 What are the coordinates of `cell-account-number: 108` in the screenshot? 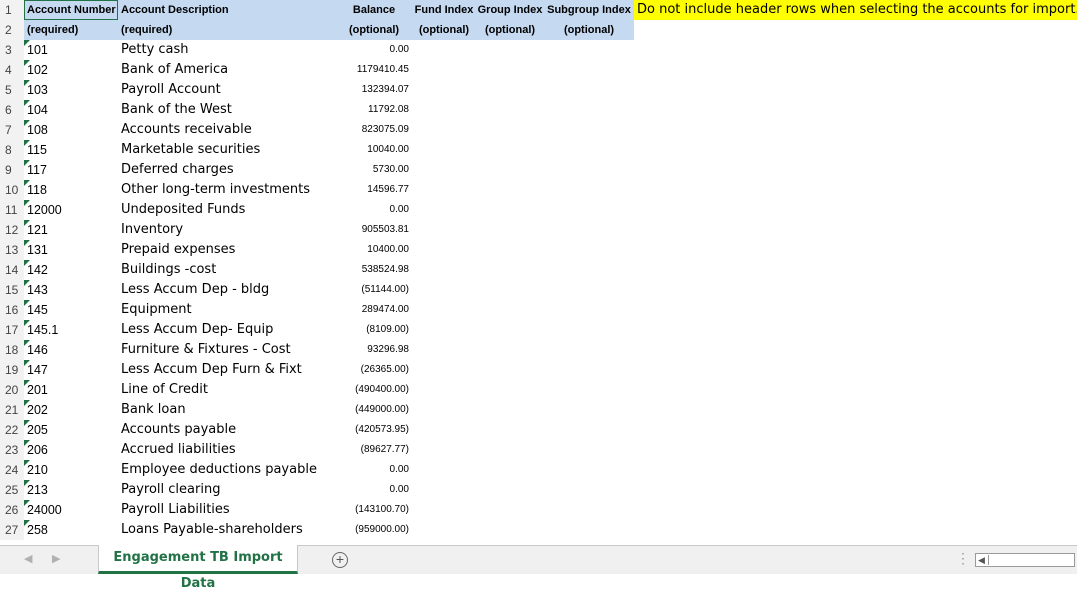 It's located at (71, 130).